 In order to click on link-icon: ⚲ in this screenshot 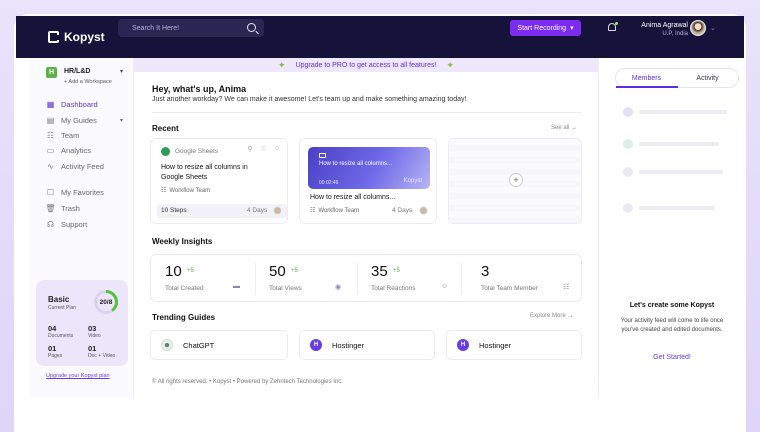, I will do `click(249, 149)`.